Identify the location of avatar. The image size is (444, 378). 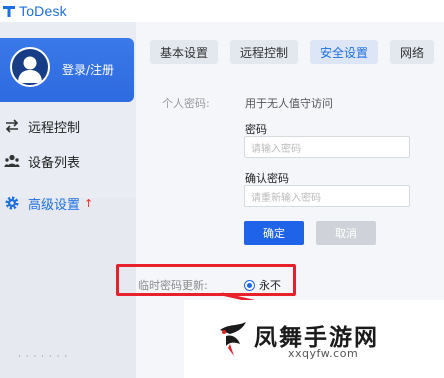
(30, 67).